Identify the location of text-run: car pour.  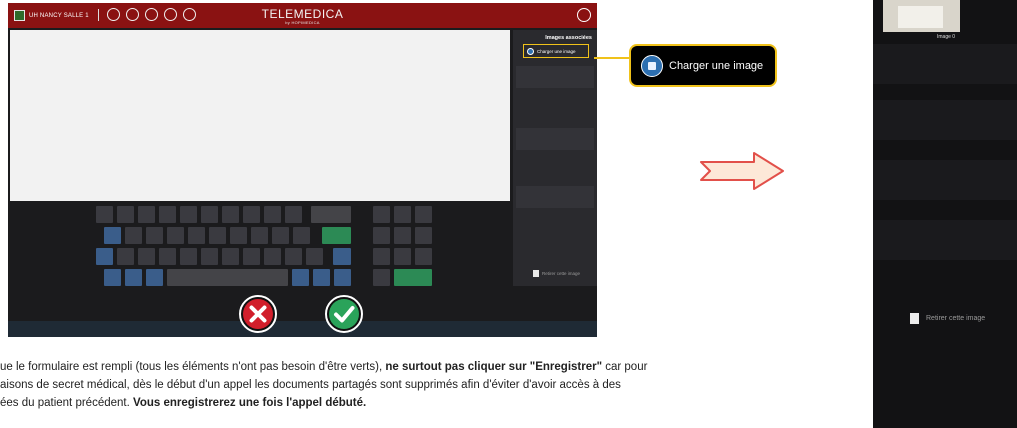
(625, 367).